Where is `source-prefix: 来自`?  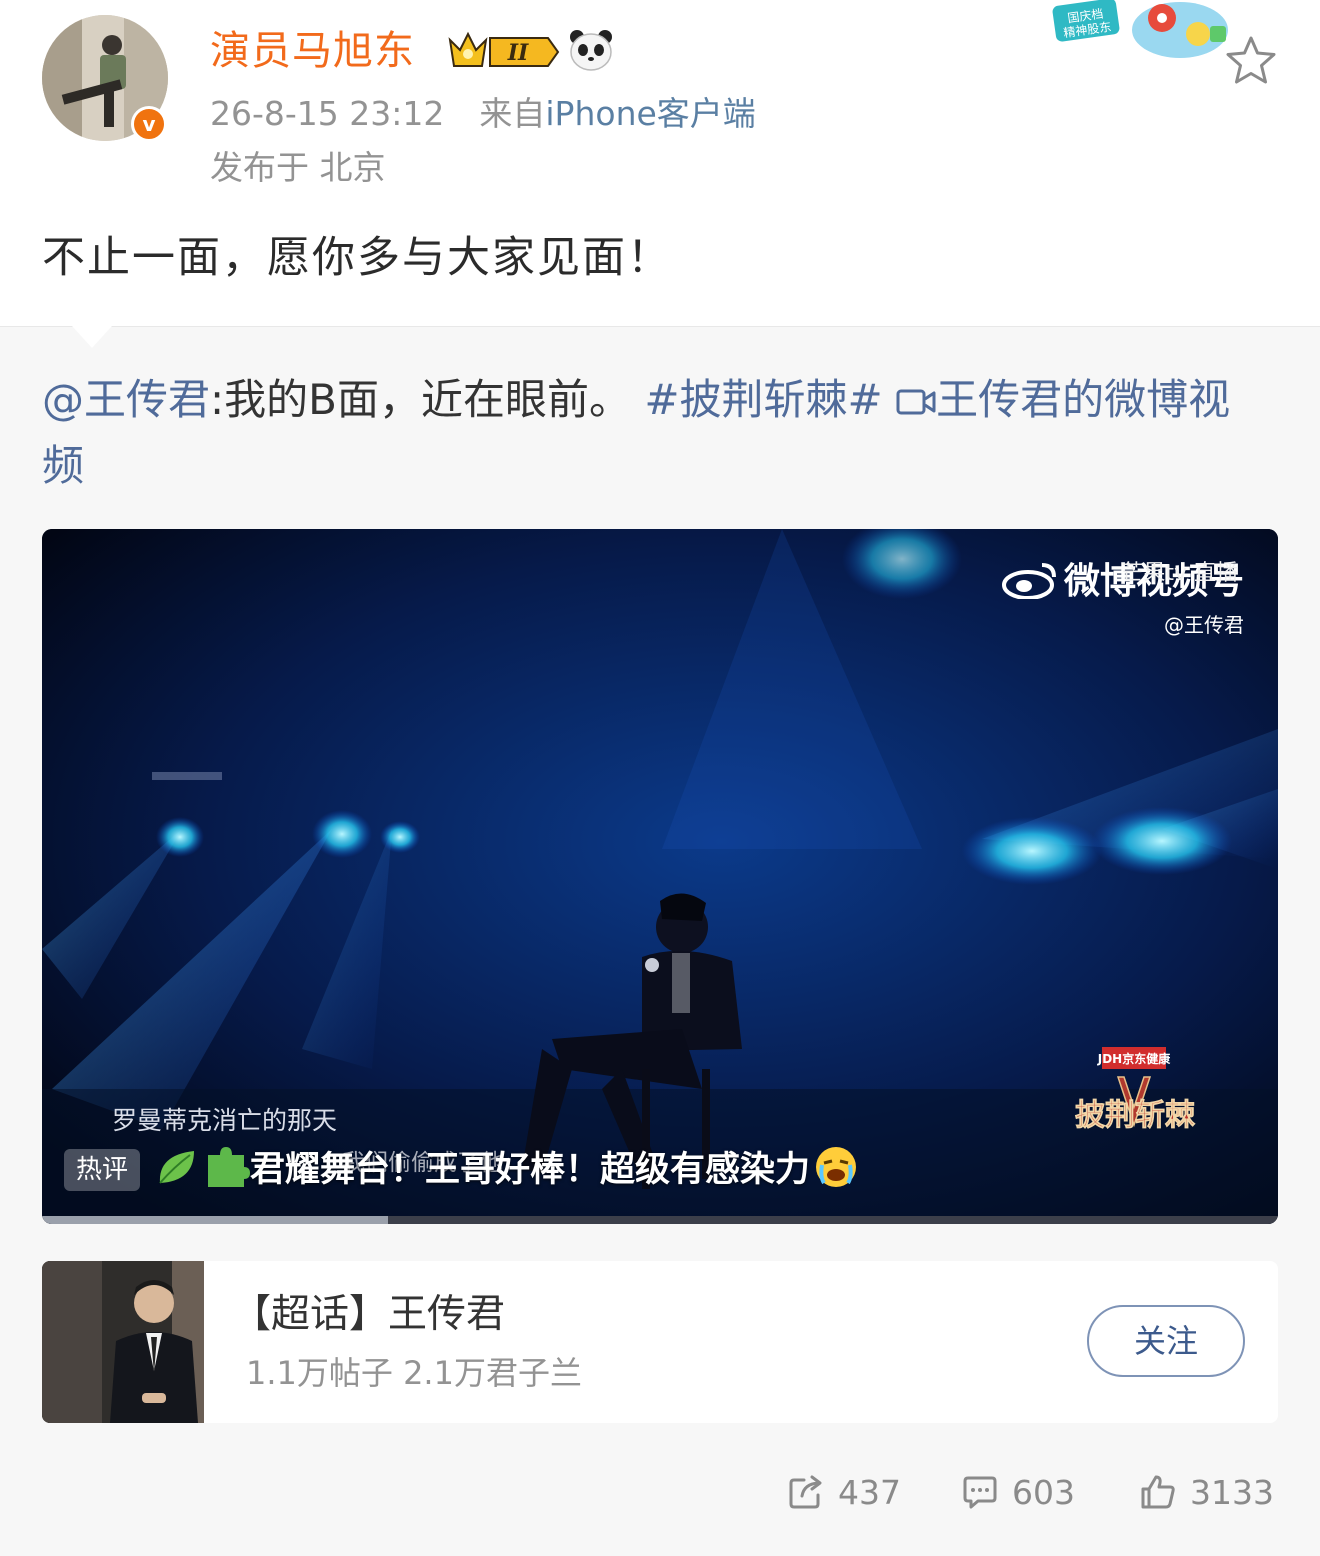 source-prefix: 来自 is located at coordinates (512, 113).